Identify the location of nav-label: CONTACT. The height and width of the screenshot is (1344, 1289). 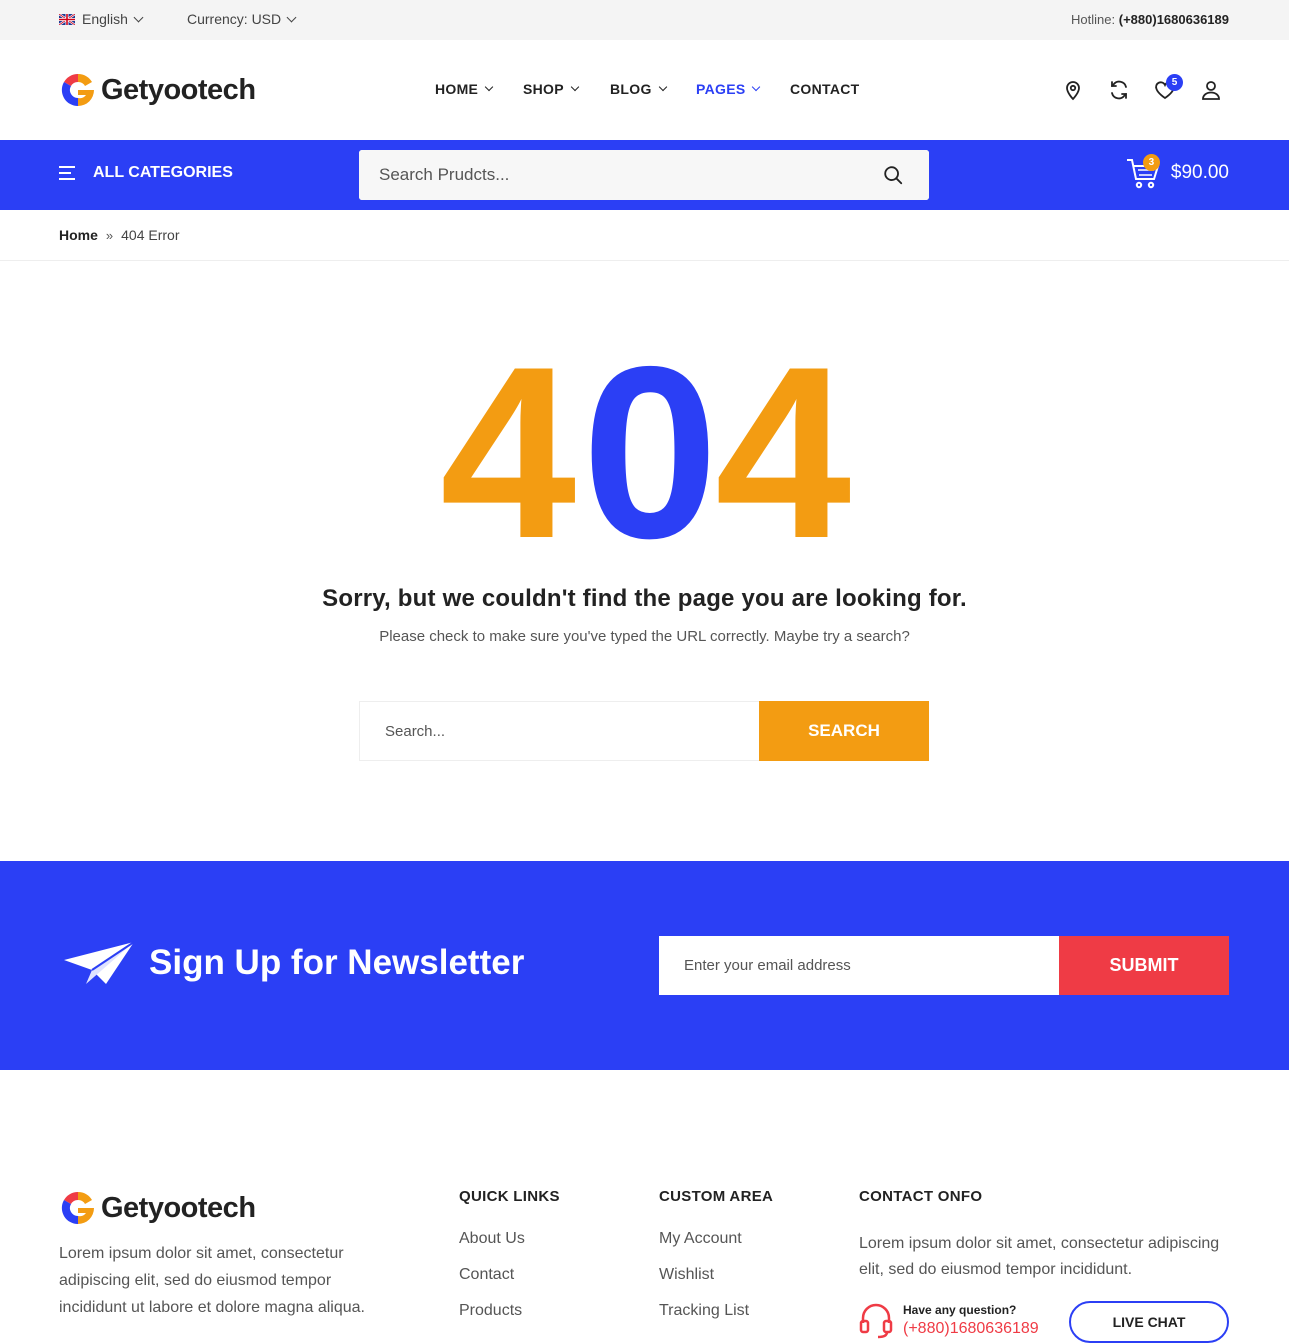
(825, 89).